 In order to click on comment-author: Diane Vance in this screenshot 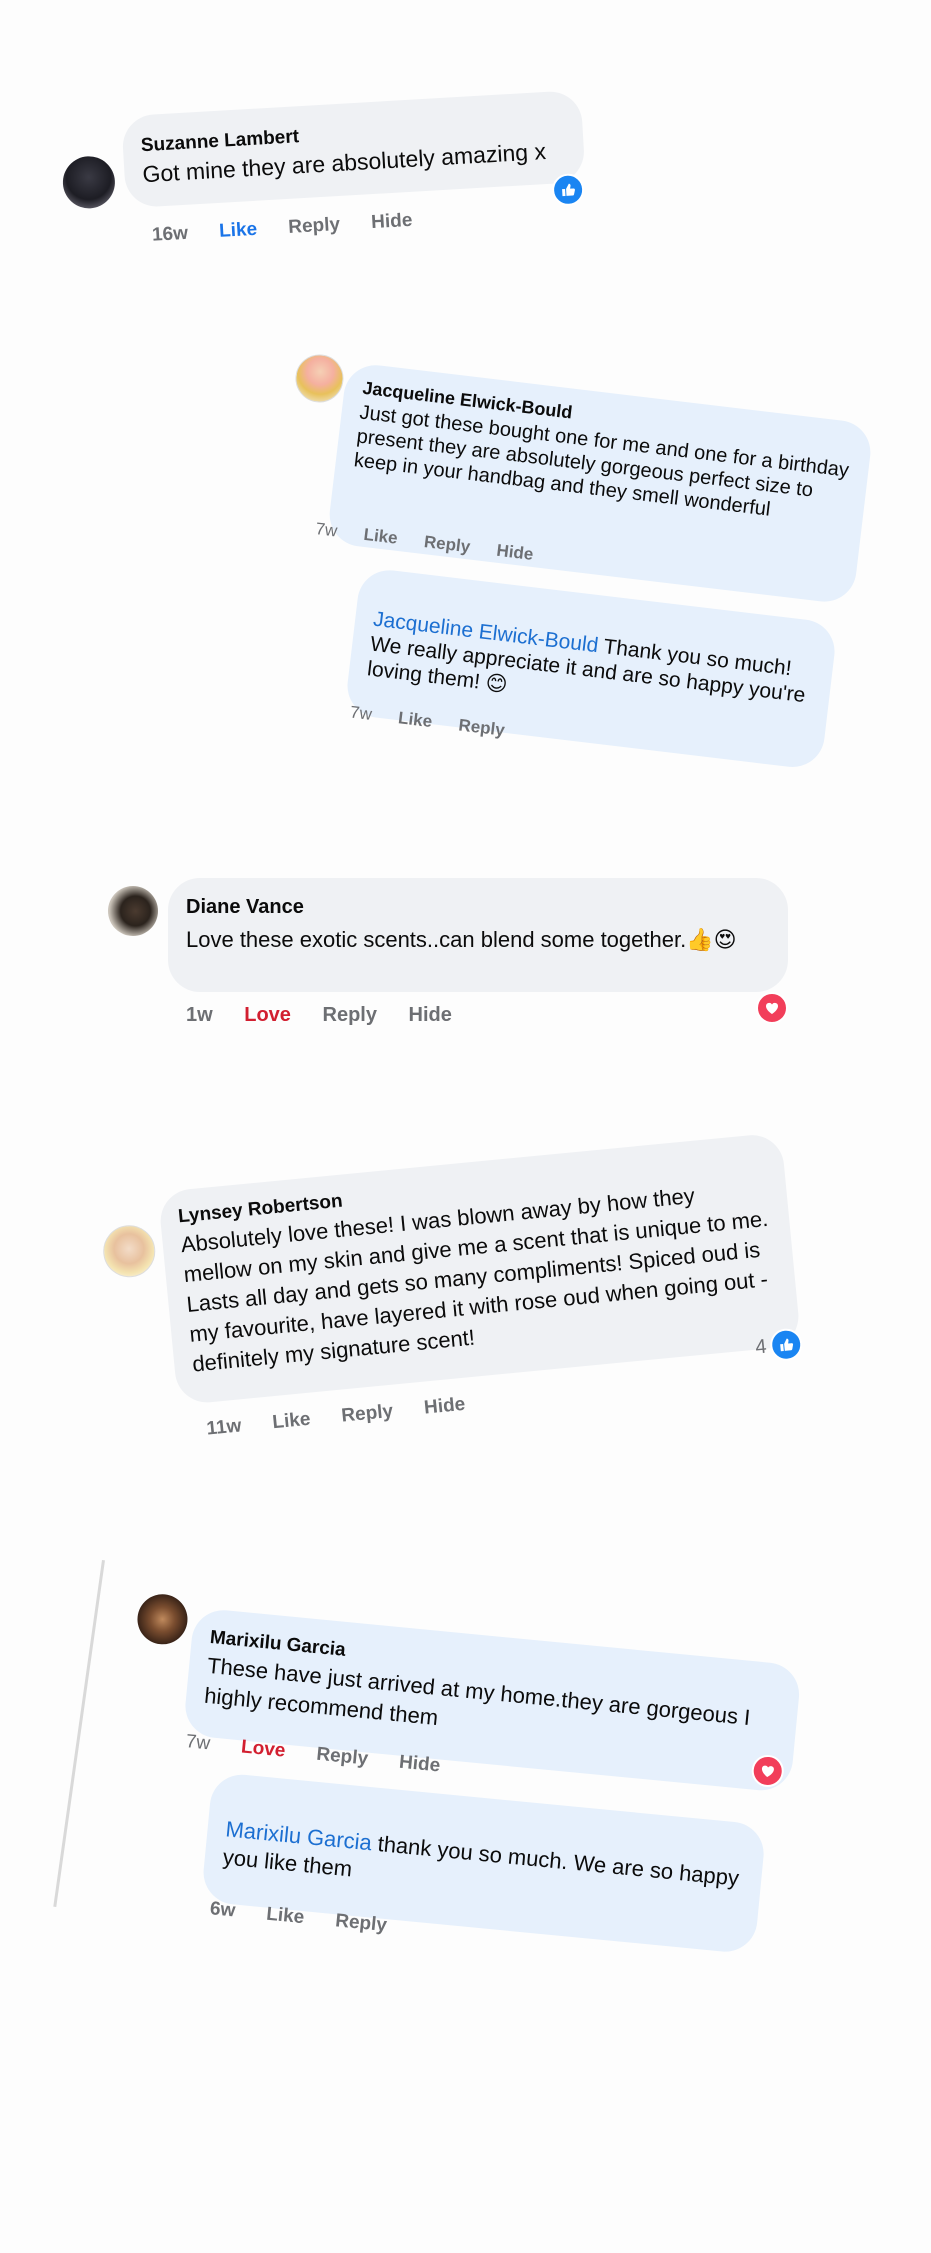, I will do `click(478, 907)`.